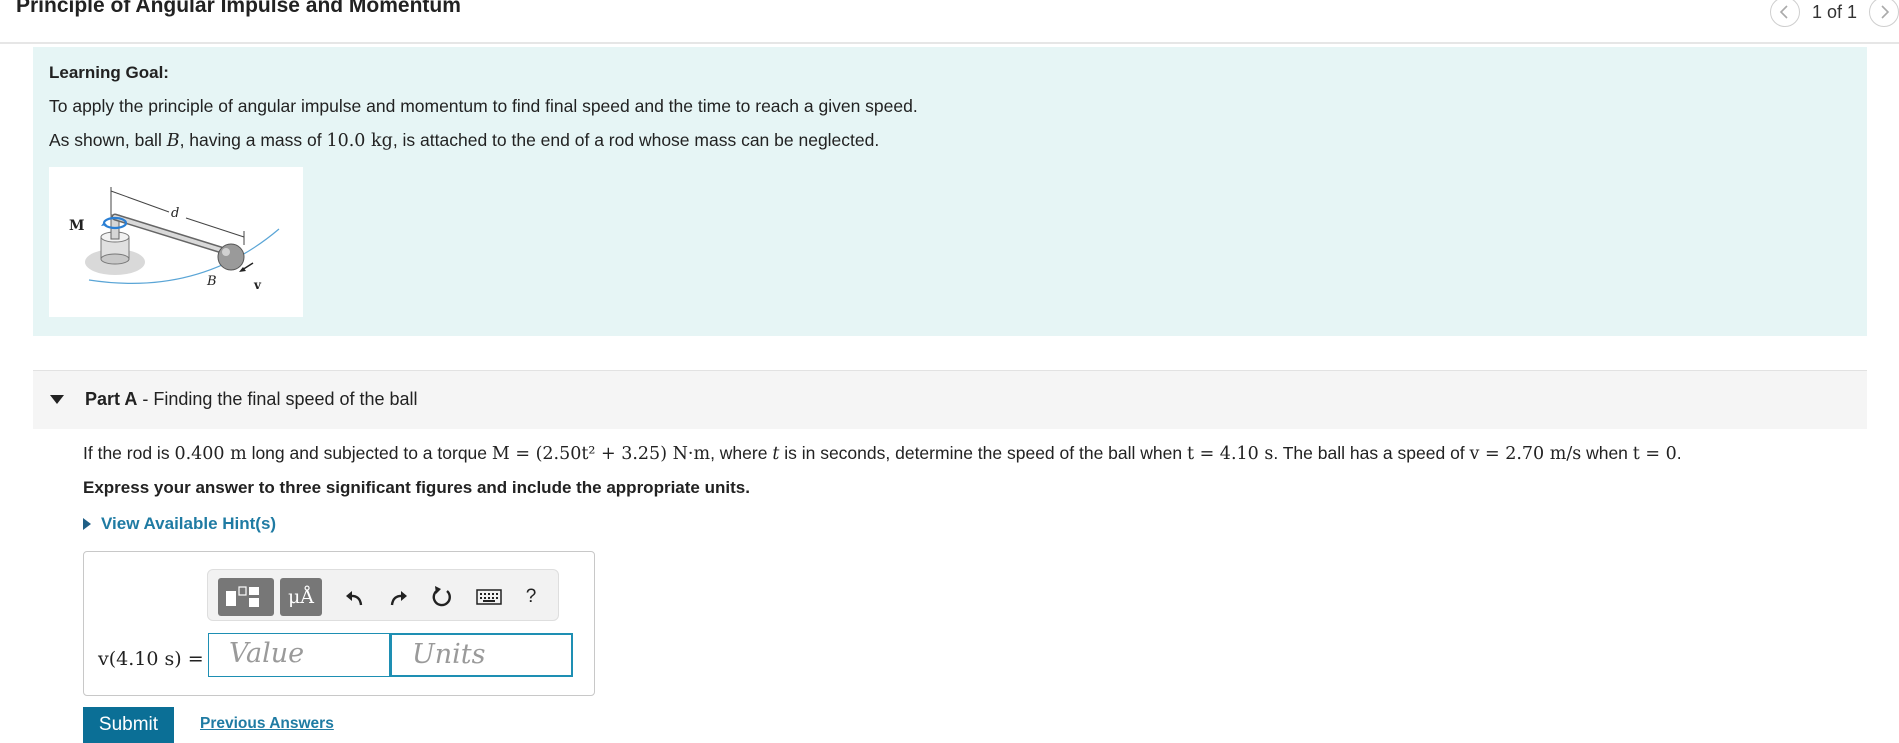 Image resolution: width=1899 pixels, height=743 pixels. I want to click on answer-box: μÅ ? v(4.10 s) = Value Units, so click(339, 623).